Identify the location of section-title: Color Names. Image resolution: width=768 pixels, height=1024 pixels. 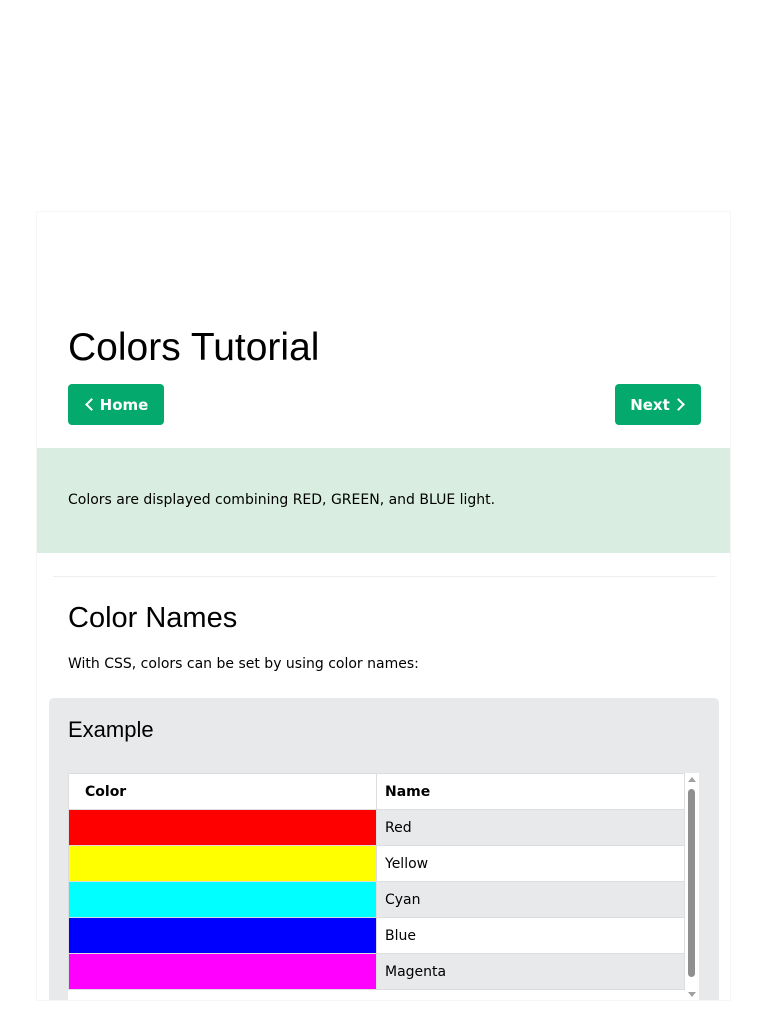
(153, 618).